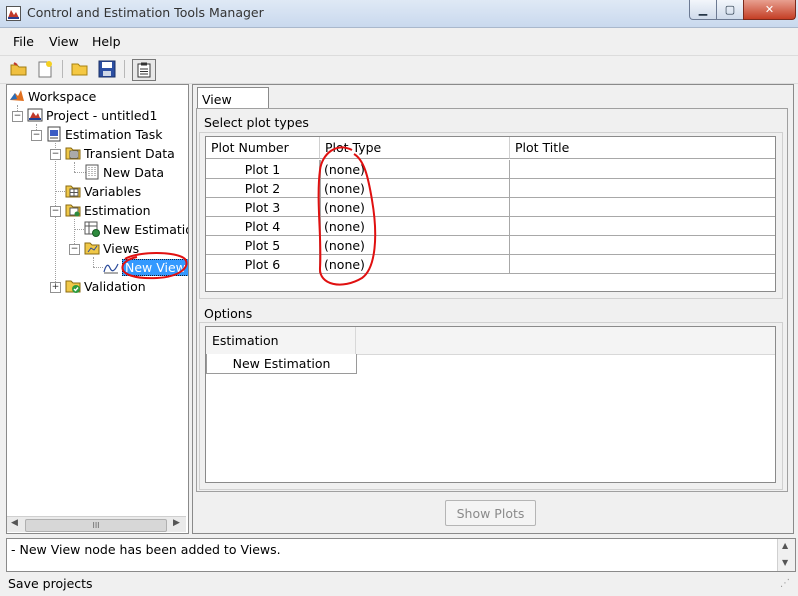 This screenshot has width=798, height=596. What do you see at coordinates (92, 248) in the screenshot?
I see `views-folder-icon` at bounding box center [92, 248].